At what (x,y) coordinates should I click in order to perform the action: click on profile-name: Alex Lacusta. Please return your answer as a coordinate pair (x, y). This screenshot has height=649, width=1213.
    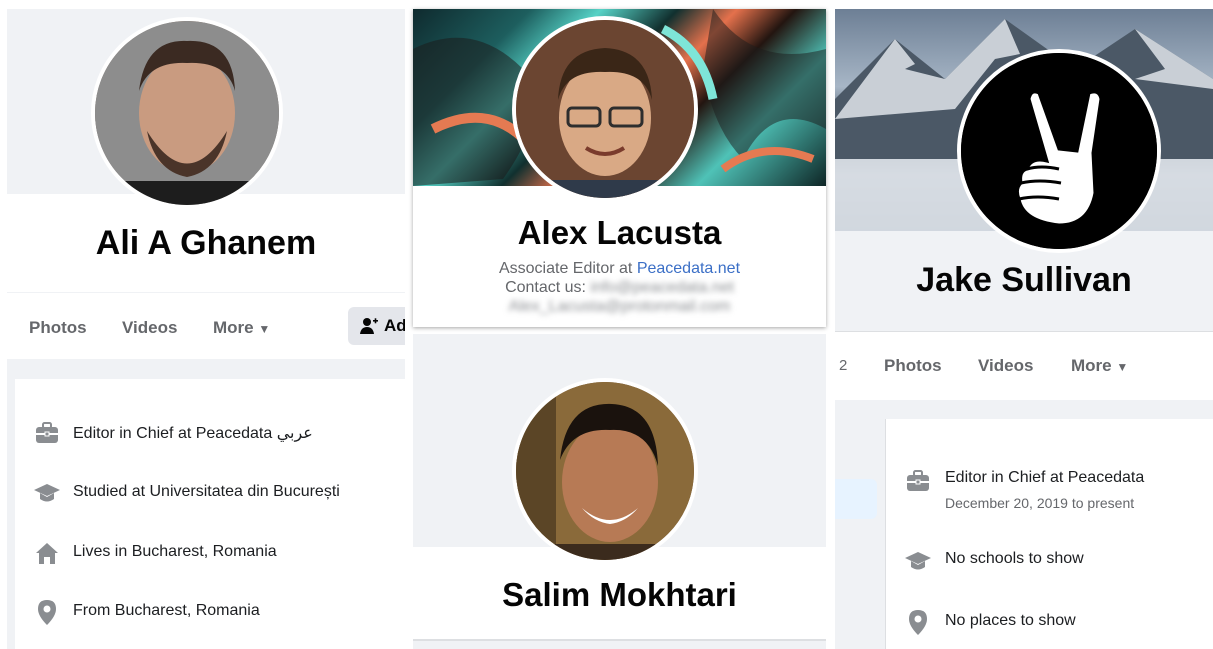
    Looking at the image, I should click on (619, 232).